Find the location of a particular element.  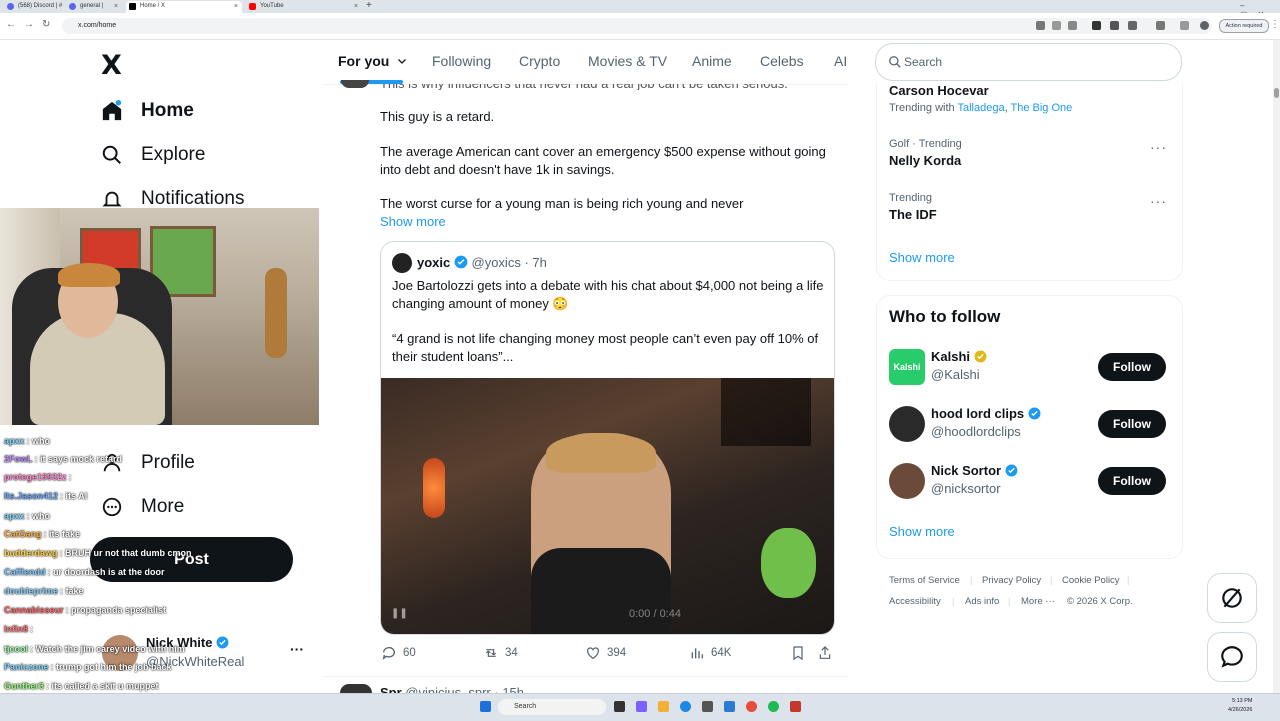

bookmark-button is located at coordinates (801, 653).